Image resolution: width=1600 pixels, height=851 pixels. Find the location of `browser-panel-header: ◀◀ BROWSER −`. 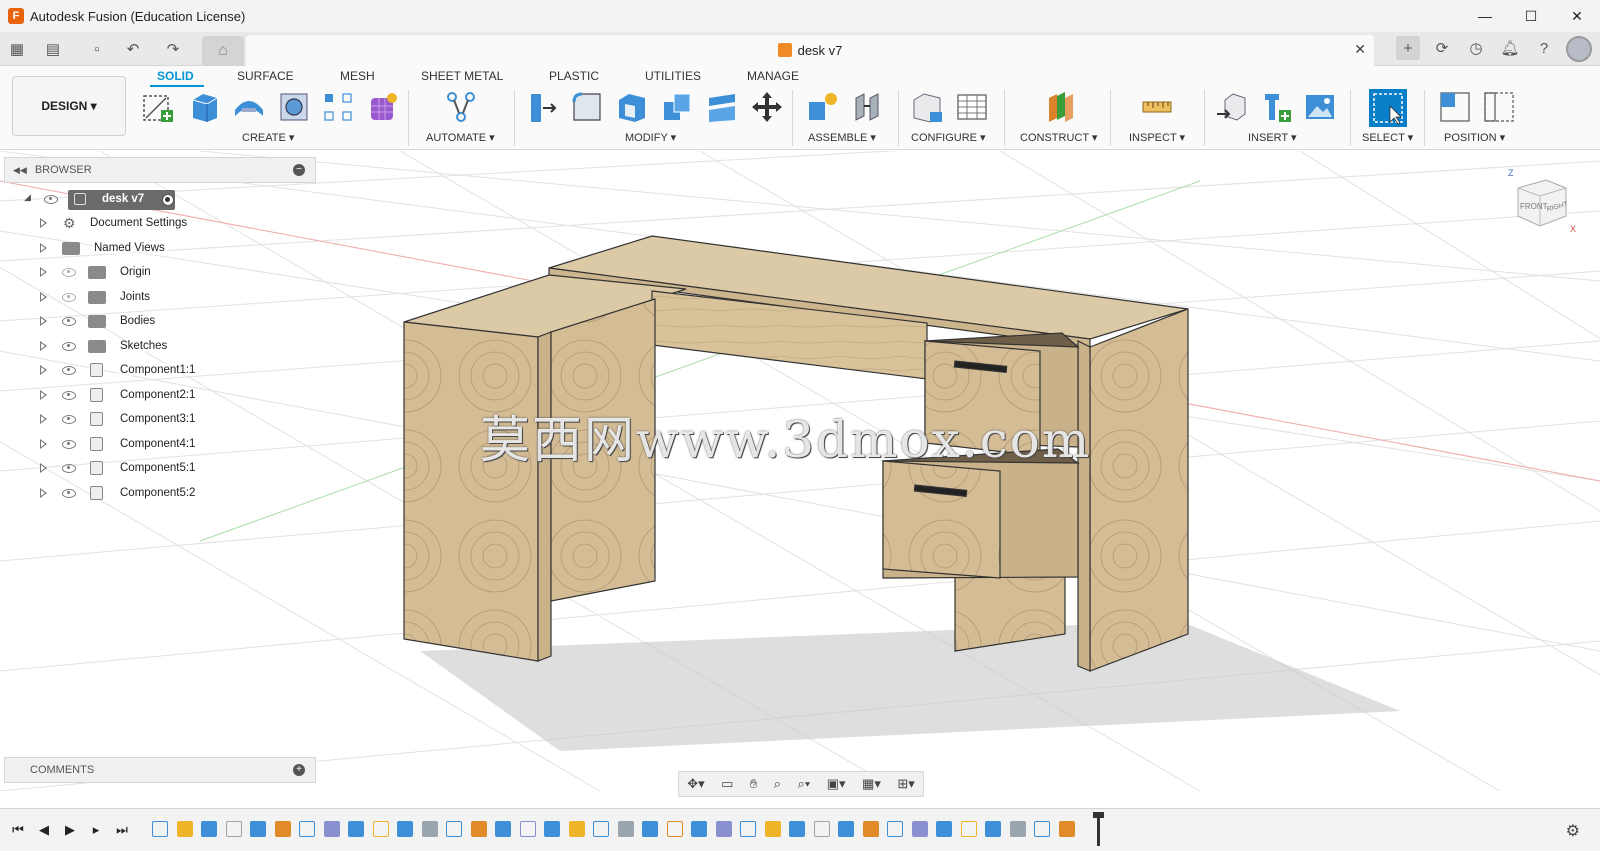

browser-panel-header: ◀◀ BROWSER − is located at coordinates (160, 170).